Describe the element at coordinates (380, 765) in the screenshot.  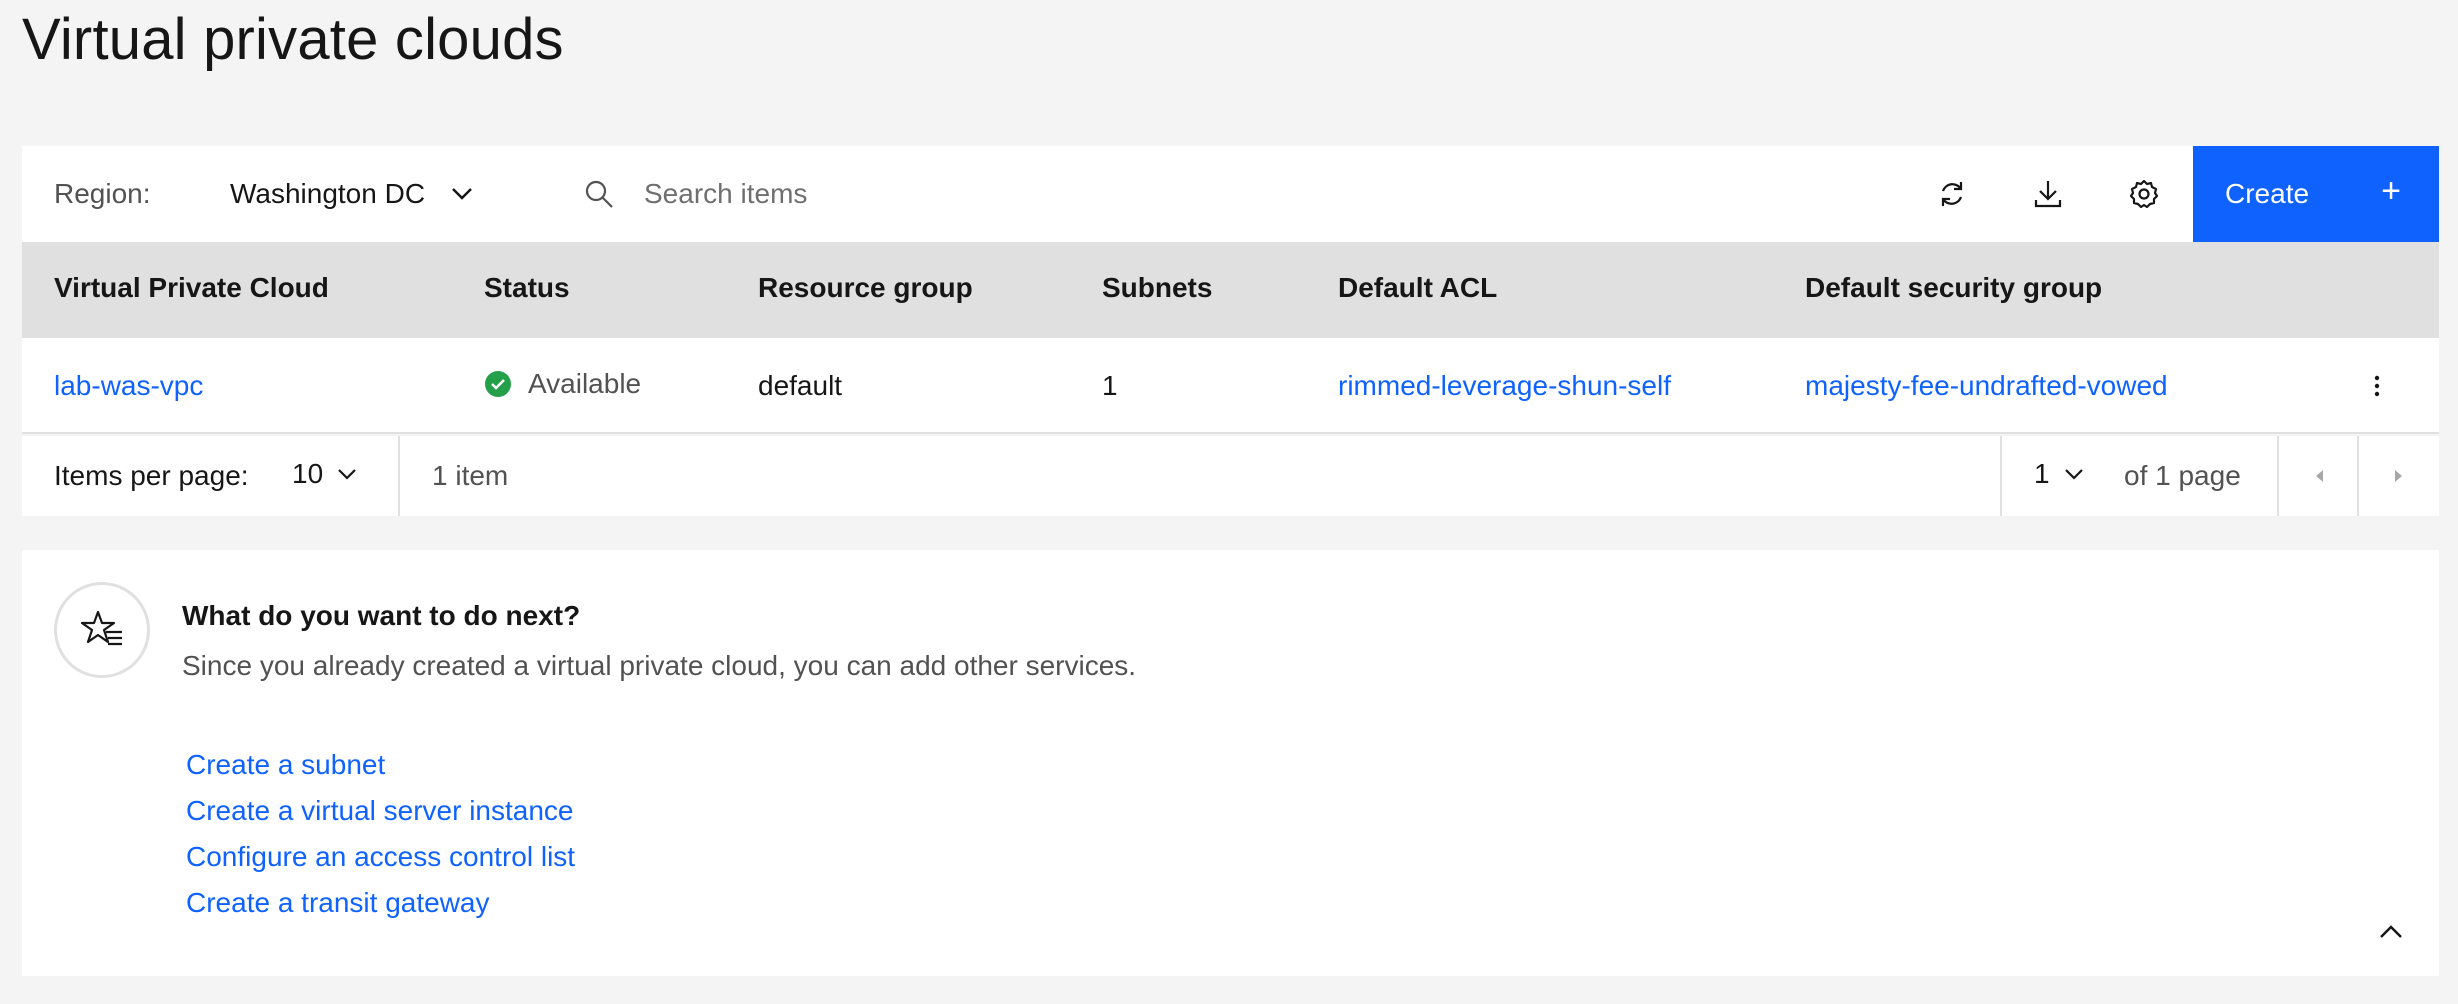
I see `create-subnet-link: Create a subnet` at that location.